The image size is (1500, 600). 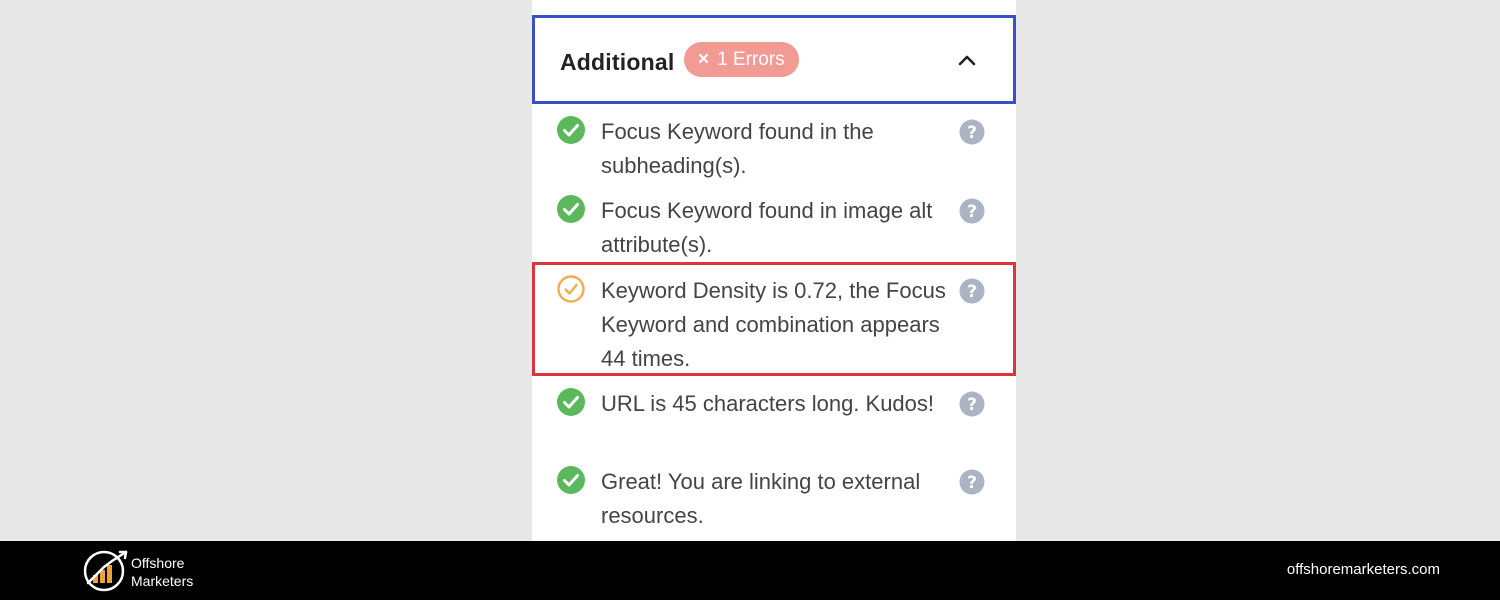 What do you see at coordinates (774, 7) in the screenshot?
I see `panel-top-strip` at bounding box center [774, 7].